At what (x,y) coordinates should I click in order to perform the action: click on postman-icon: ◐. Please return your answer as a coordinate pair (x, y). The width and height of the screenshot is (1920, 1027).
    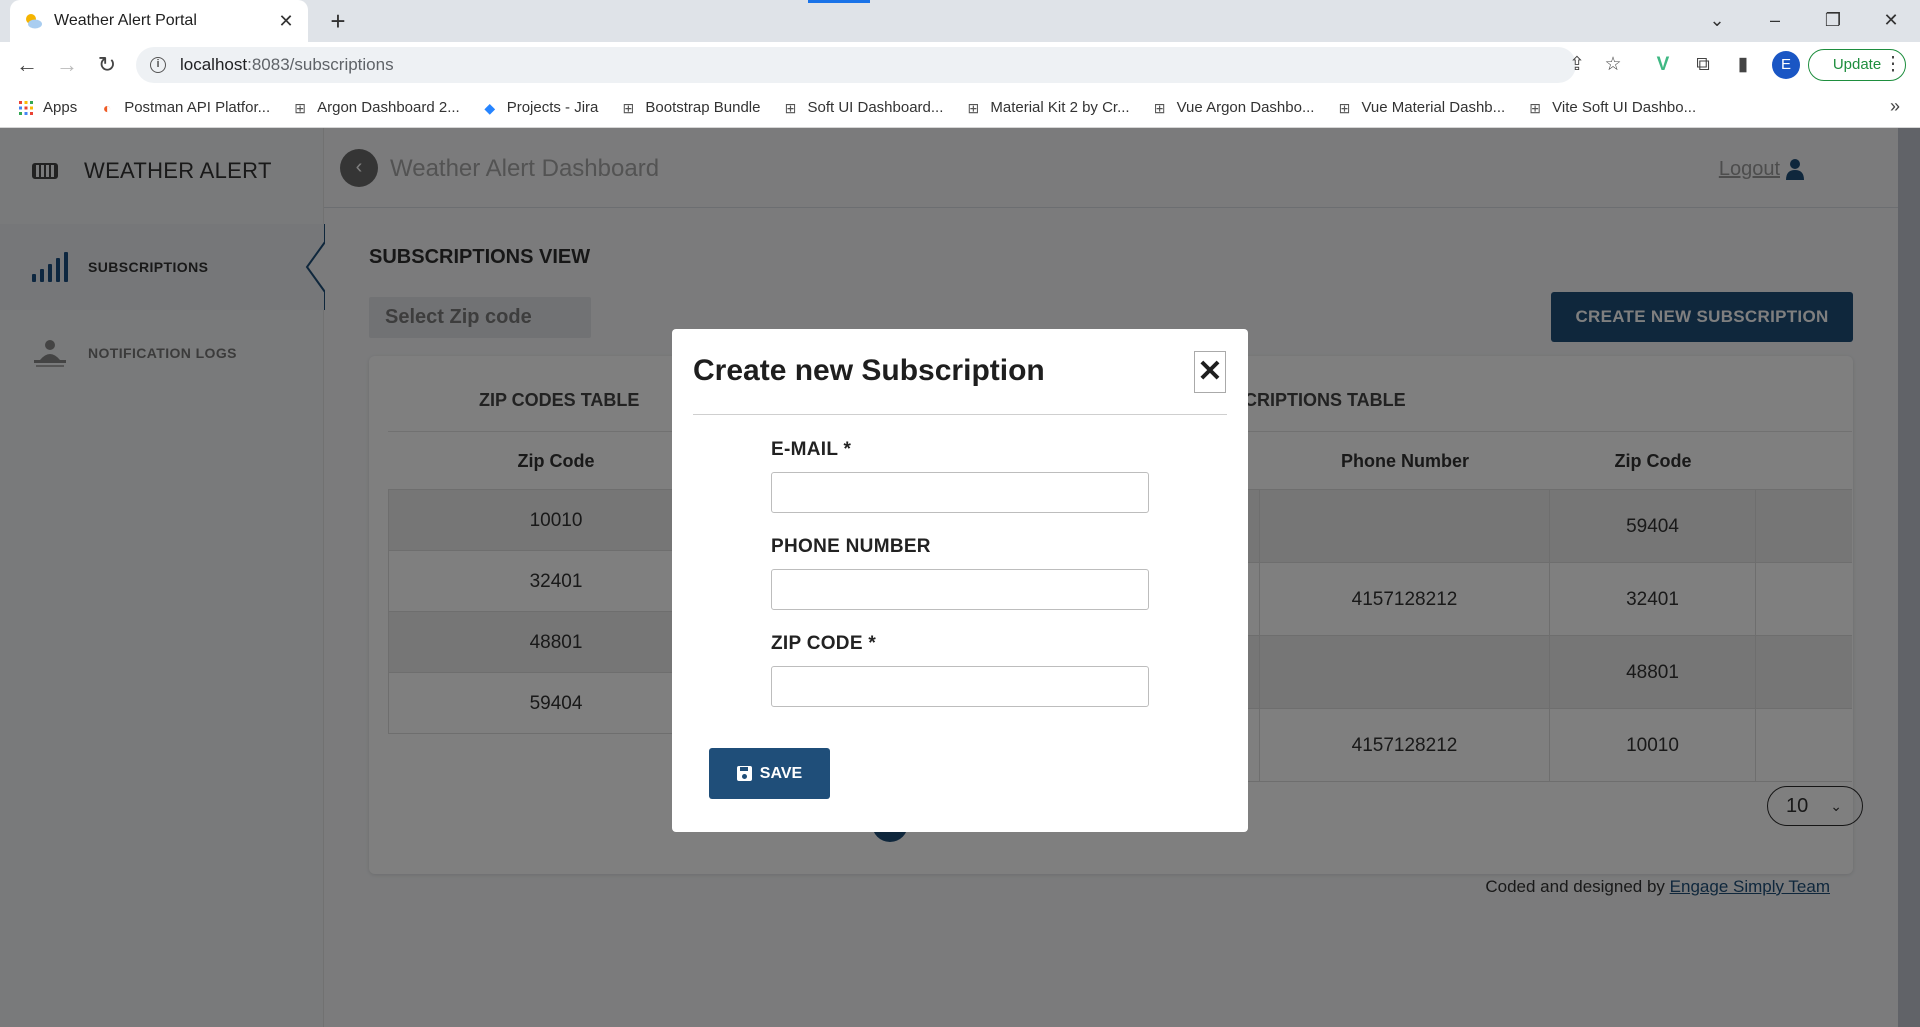
    Looking at the image, I should click on (107, 107).